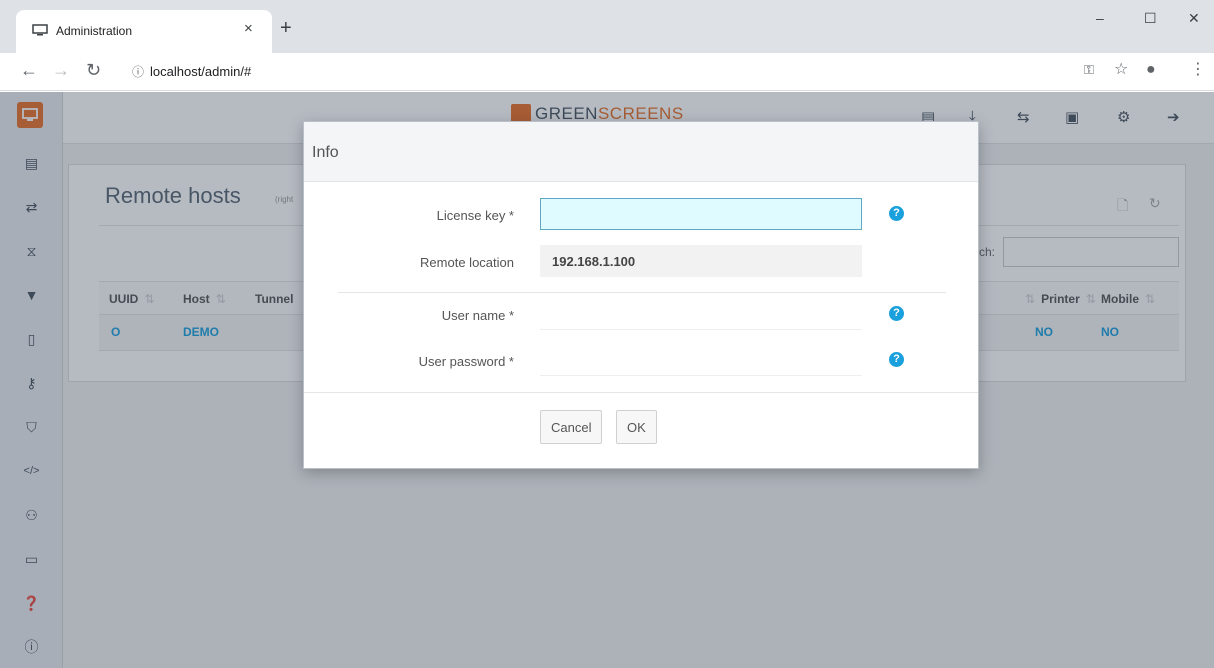 The image size is (1214, 668). What do you see at coordinates (201, 71) in the screenshot?
I see `url-text: localhost/admin/#` at bounding box center [201, 71].